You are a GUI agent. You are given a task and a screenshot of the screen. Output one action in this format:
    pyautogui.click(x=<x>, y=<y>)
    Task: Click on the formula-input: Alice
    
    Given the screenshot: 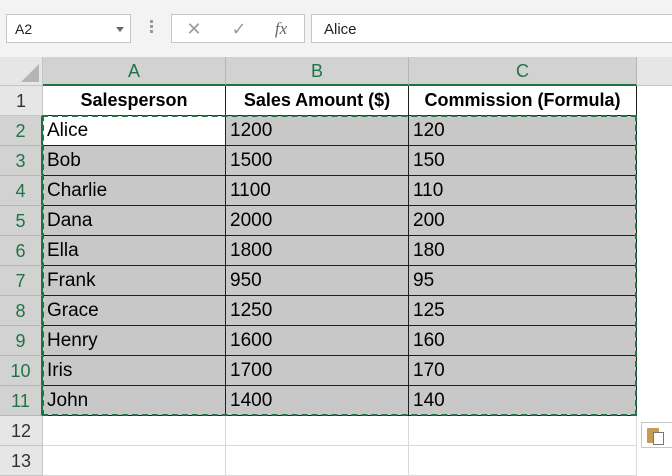 What is the action you would take?
    pyautogui.click(x=491, y=28)
    